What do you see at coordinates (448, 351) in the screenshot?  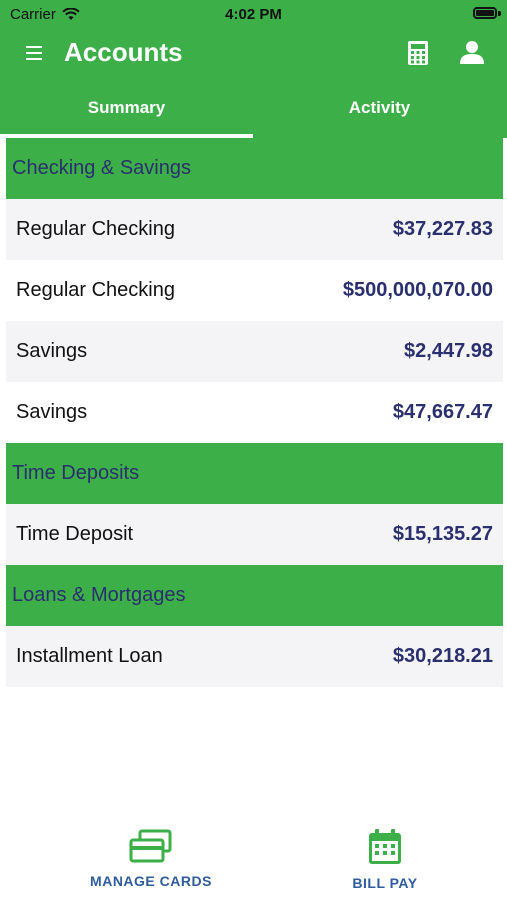 I see `account-balance: $2,447.98` at bounding box center [448, 351].